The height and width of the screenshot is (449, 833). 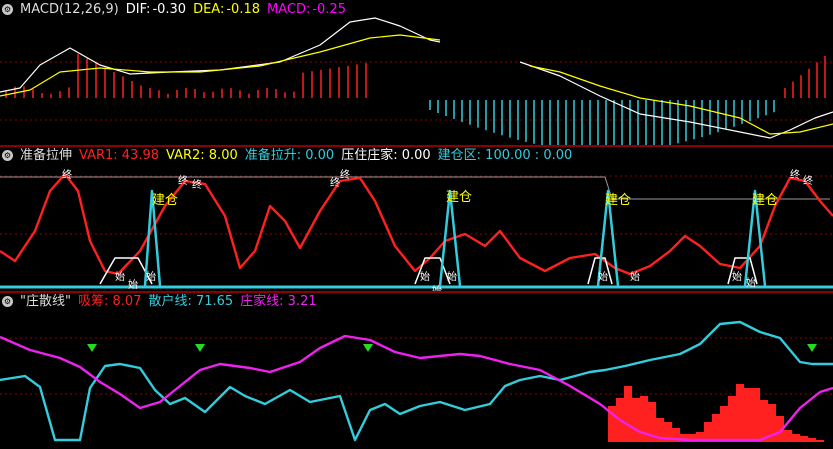 I want to click on dea-label: DEA:, so click(x=209, y=9).